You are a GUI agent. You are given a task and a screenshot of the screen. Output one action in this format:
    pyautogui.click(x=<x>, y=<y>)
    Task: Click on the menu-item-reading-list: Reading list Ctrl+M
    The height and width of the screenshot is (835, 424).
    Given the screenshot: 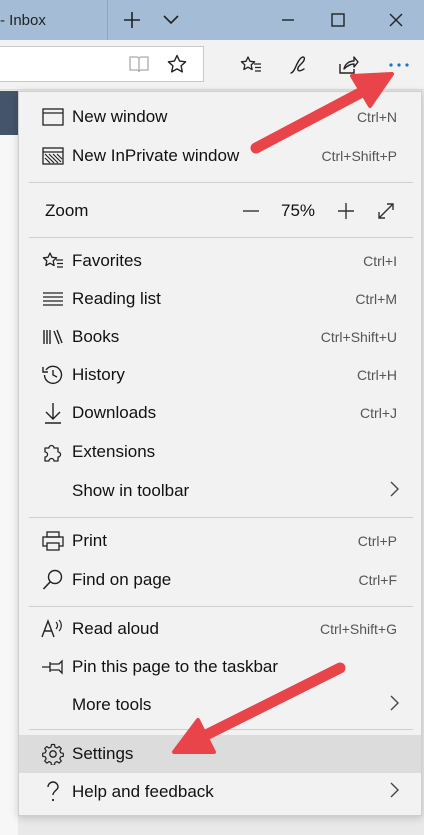 What is the action you would take?
    pyautogui.click(x=220, y=299)
    